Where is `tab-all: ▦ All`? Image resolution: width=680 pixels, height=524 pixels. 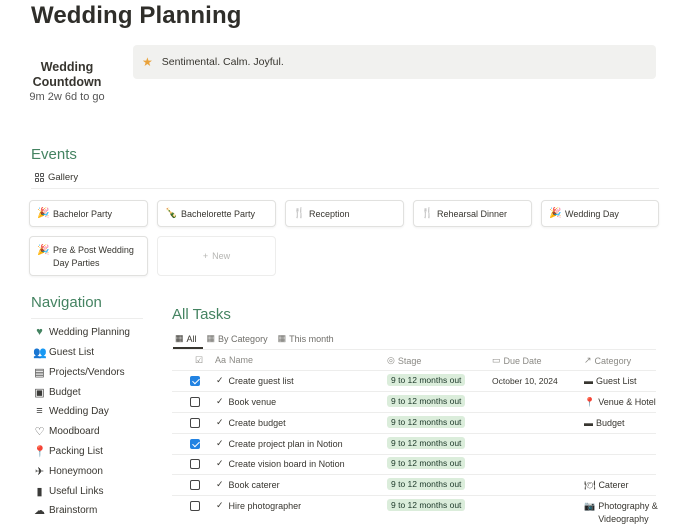
tab-all: ▦ All is located at coordinates (186, 338).